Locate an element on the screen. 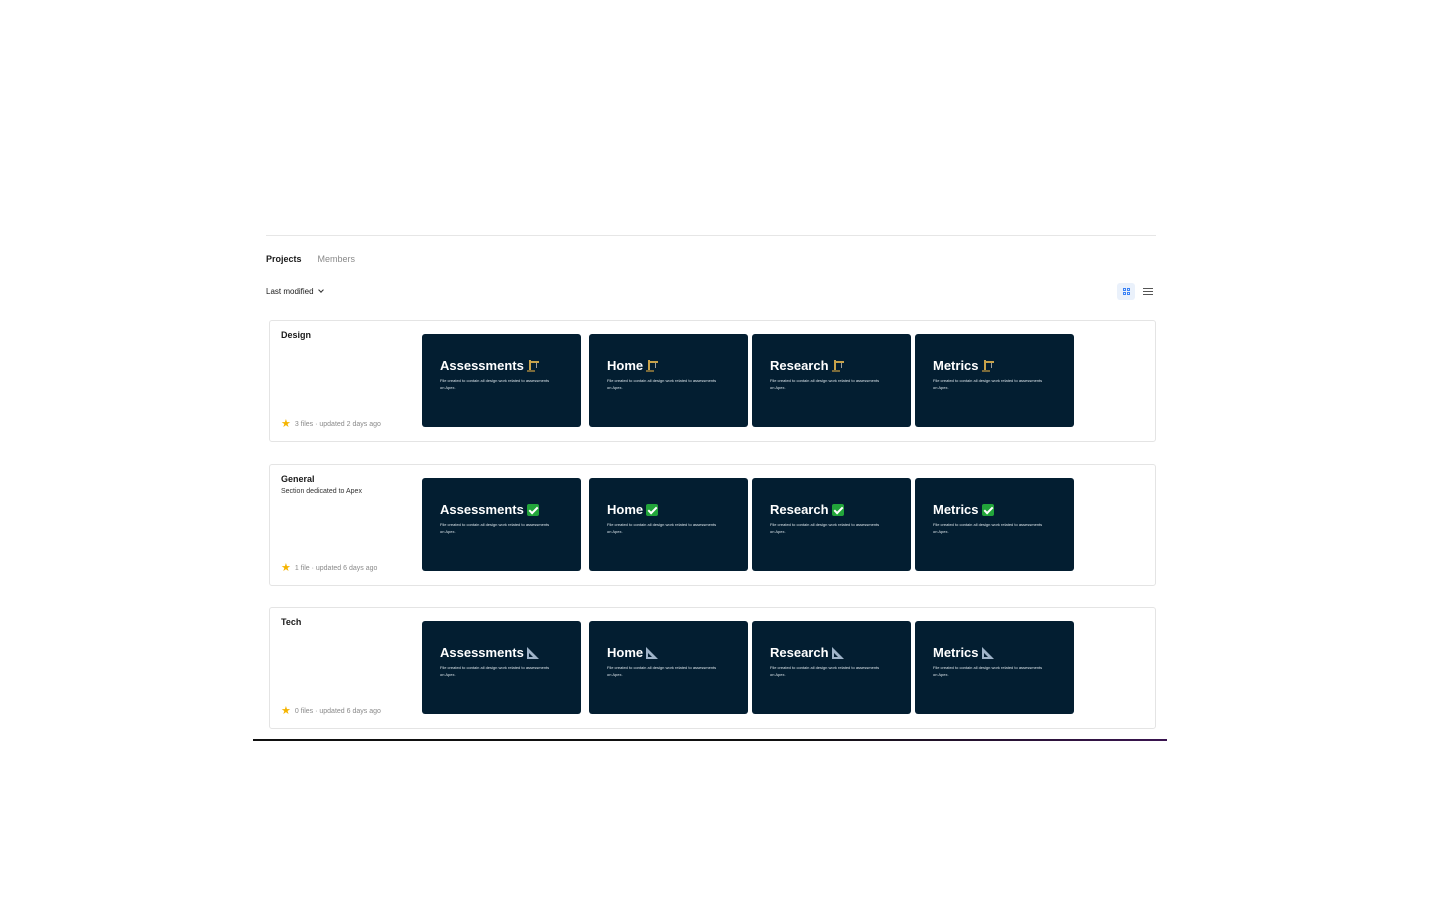 Image resolution: width=1440 pixels, height=900 pixels. tab-projects: Projects is located at coordinates (284, 259).